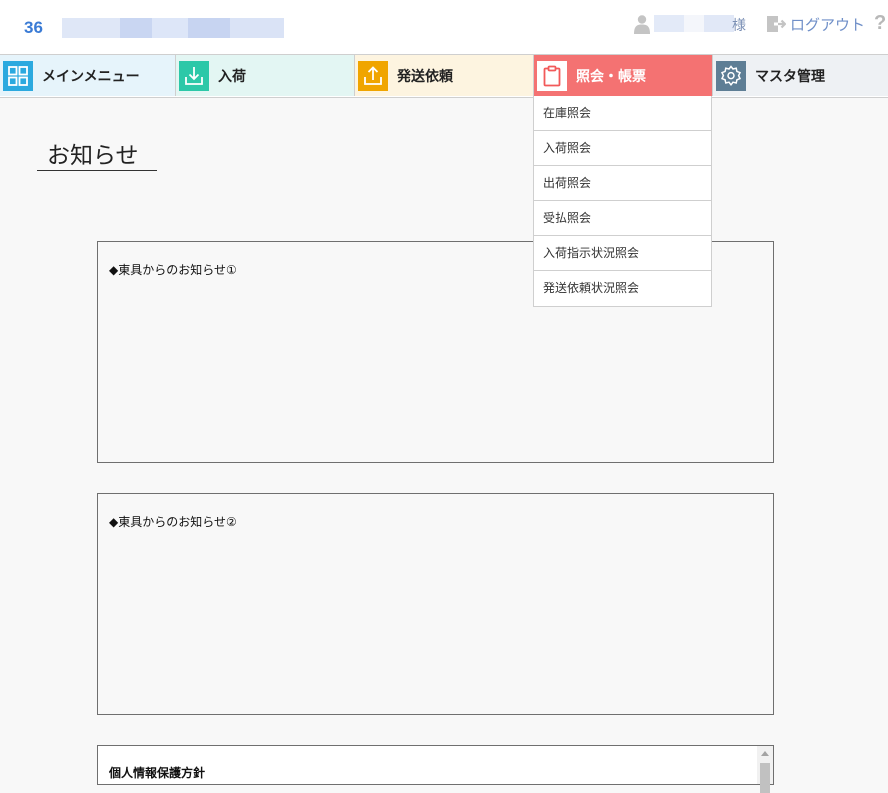  I want to click on header: 36 様 ログアウト ?, so click(444, 27).